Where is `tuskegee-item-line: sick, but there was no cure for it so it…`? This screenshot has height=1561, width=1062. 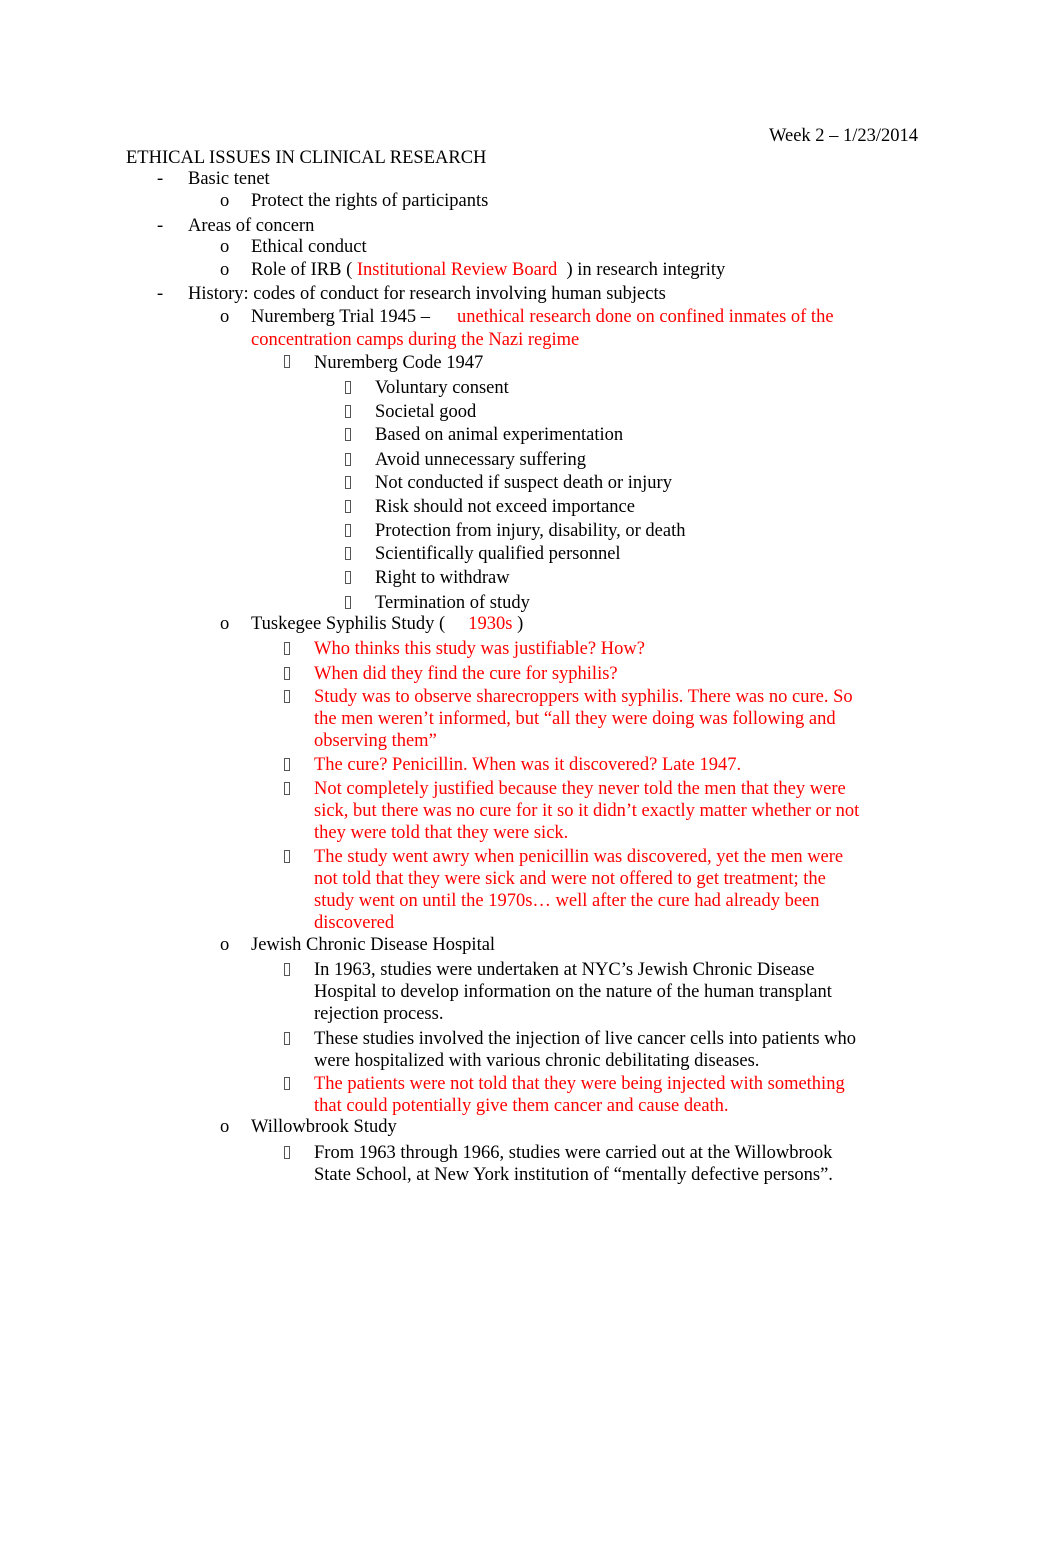 tuskegee-item-line: sick, but there was no cure for it so it… is located at coordinates (587, 811).